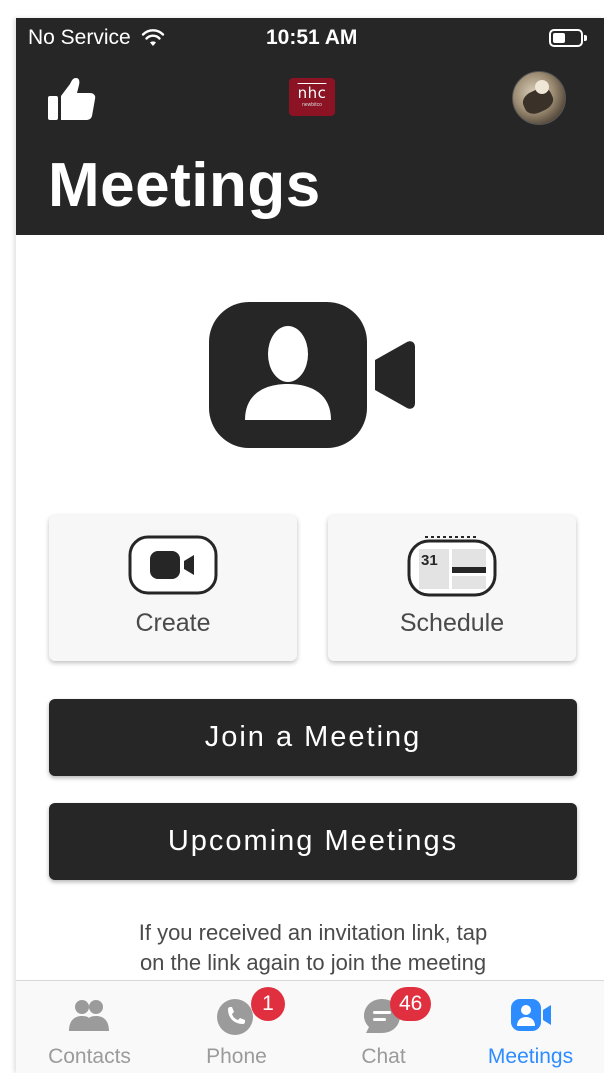  I want to click on meetings-icon, so click(531, 1015).